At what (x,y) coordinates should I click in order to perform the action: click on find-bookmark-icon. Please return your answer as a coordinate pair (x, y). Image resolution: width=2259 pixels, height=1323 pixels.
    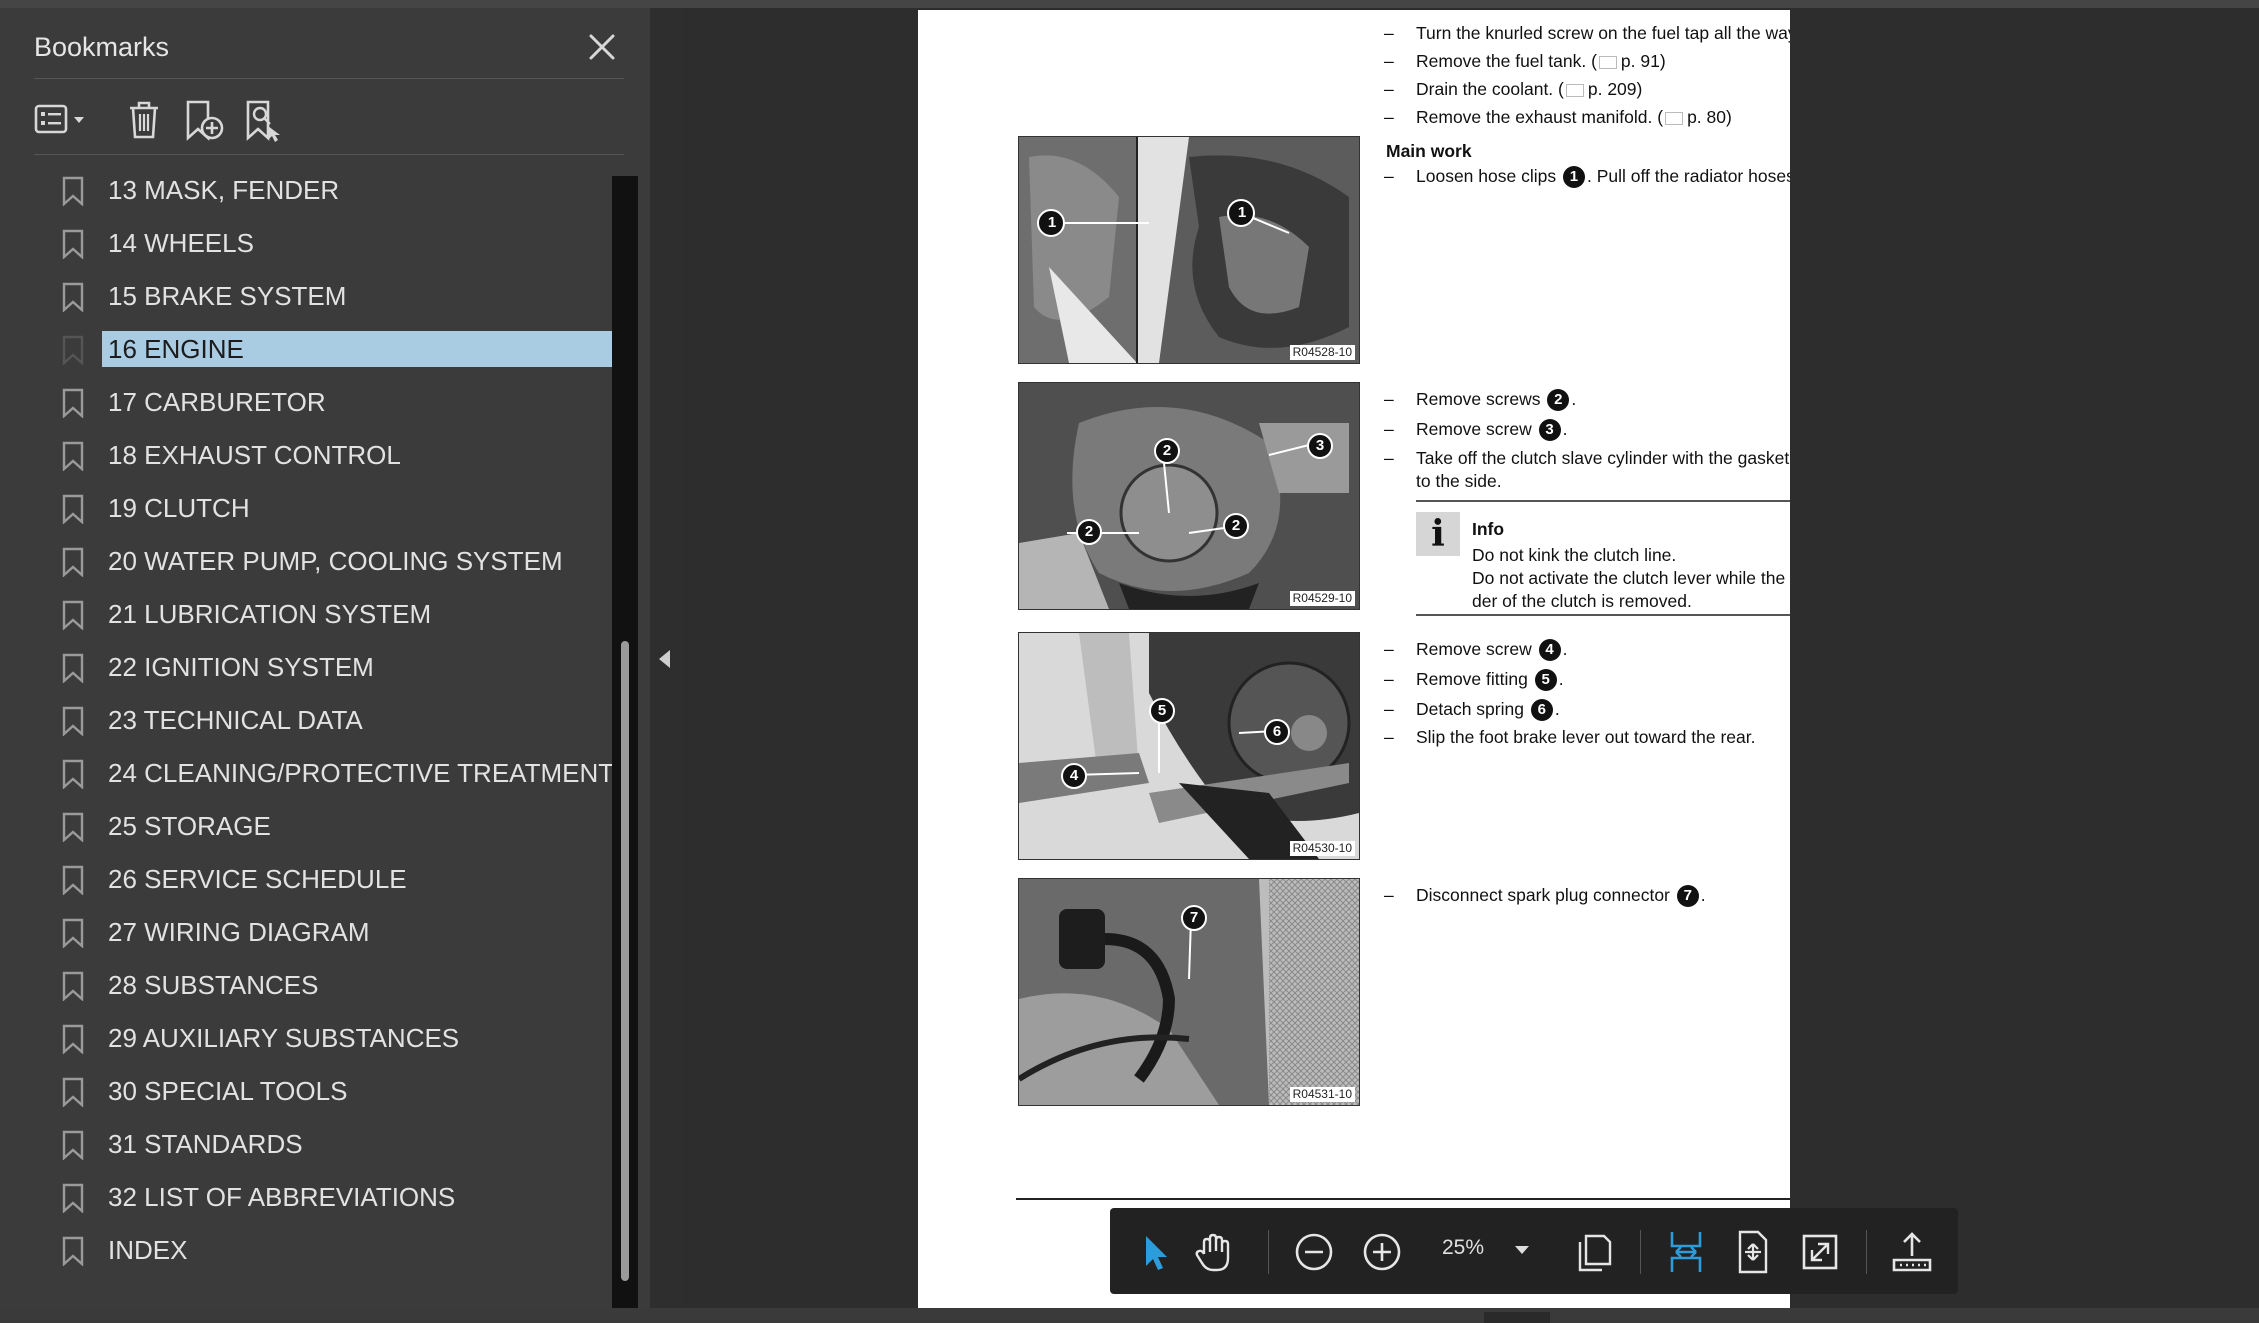
    Looking at the image, I should click on (264, 120).